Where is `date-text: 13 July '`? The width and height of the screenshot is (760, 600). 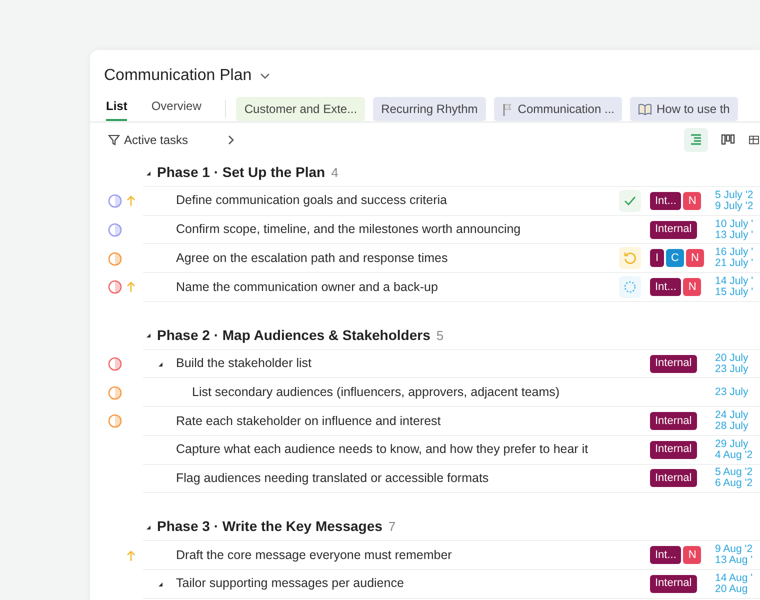
date-text: 13 July ' is located at coordinates (734, 235).